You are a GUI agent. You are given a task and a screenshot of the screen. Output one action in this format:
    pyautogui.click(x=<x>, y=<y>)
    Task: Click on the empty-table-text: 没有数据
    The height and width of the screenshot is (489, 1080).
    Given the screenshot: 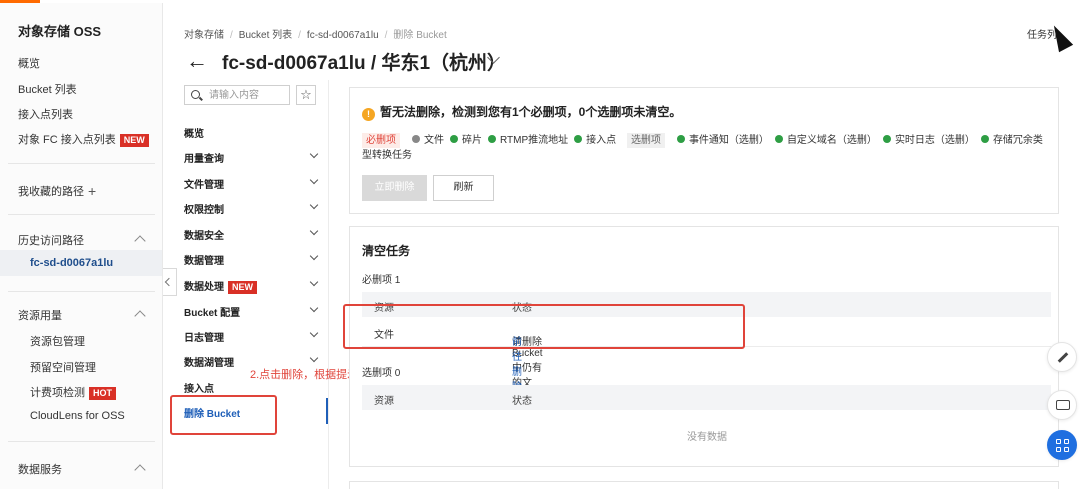 What is the action you would take?
    pyautogui.click(x=707, y=437)
    